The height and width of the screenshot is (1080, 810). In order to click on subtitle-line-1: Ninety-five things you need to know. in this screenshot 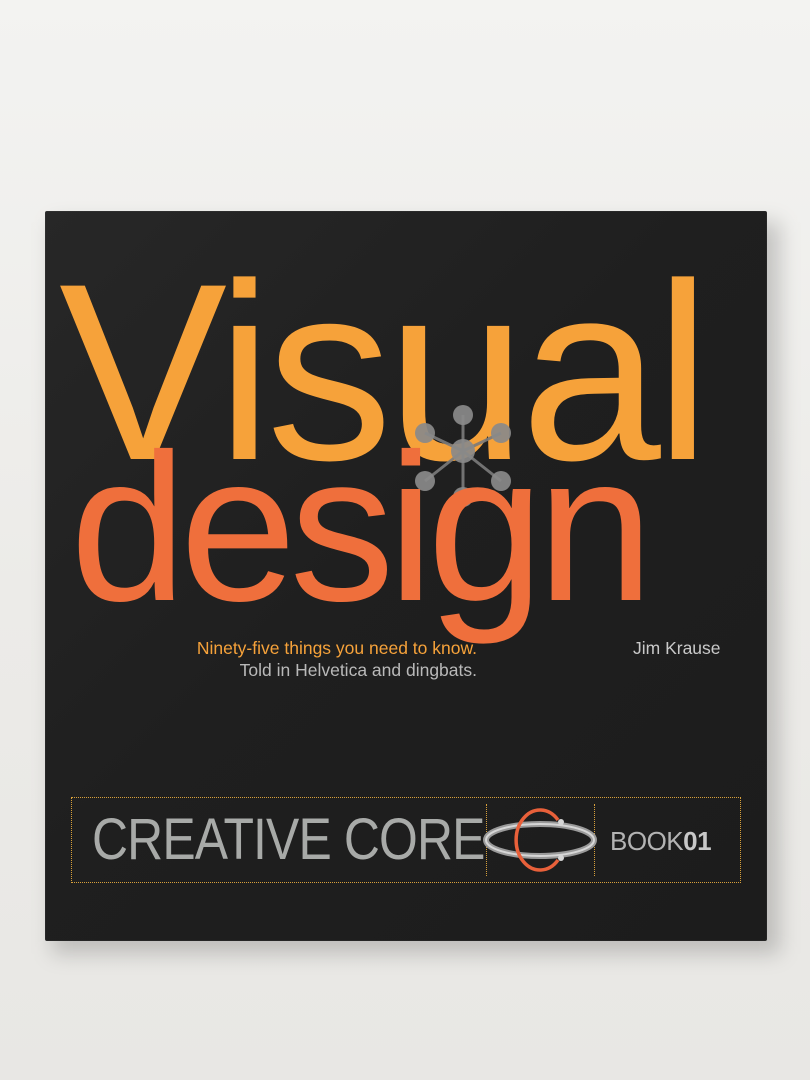, I will do `click(336, 648)`.